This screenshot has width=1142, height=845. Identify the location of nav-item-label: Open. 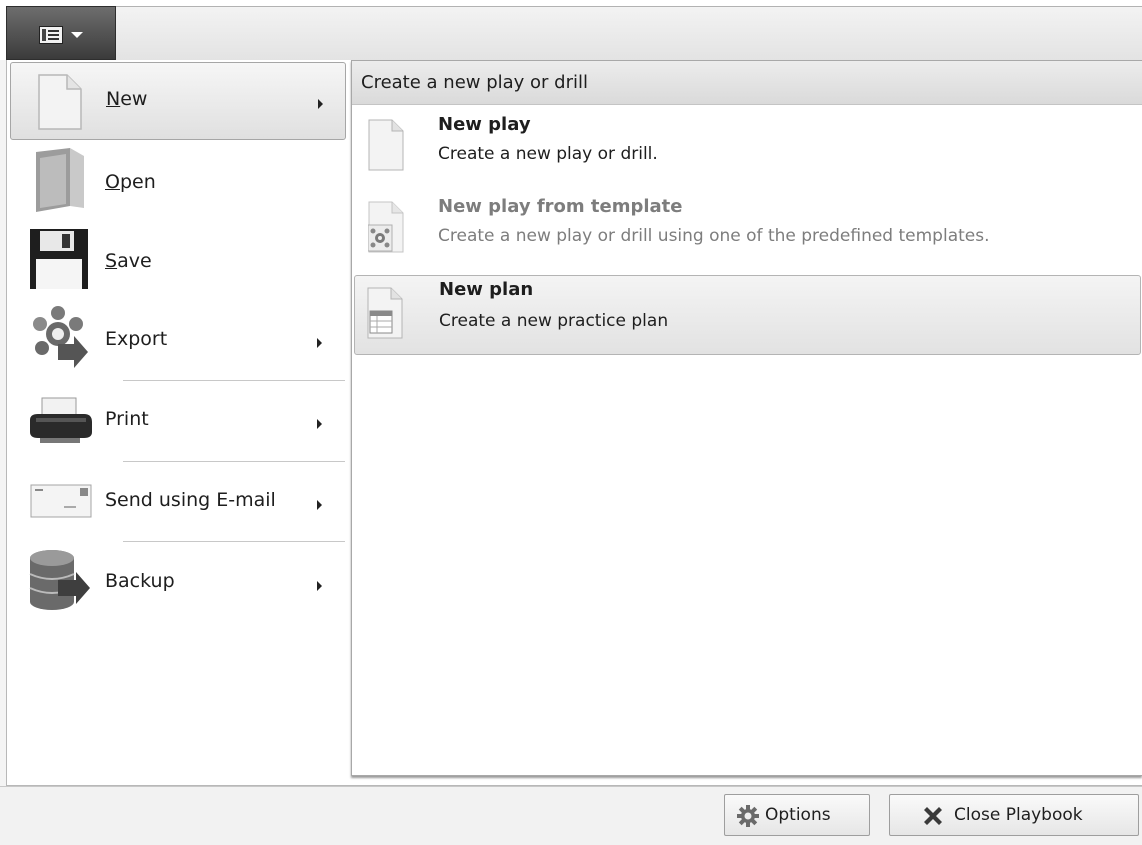
(130, 182).